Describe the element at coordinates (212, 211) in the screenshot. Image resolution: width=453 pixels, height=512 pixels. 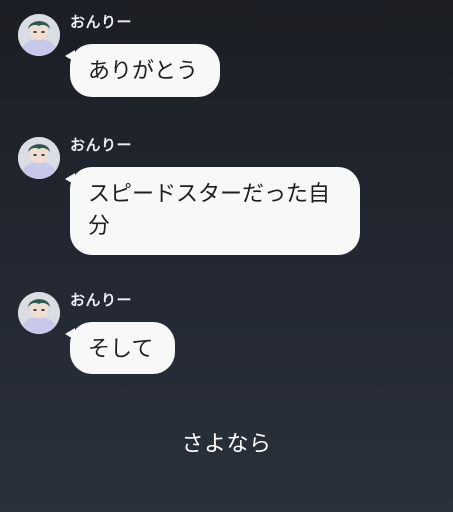
I see `message-bubble: スピードスターだった自 分` at that location.